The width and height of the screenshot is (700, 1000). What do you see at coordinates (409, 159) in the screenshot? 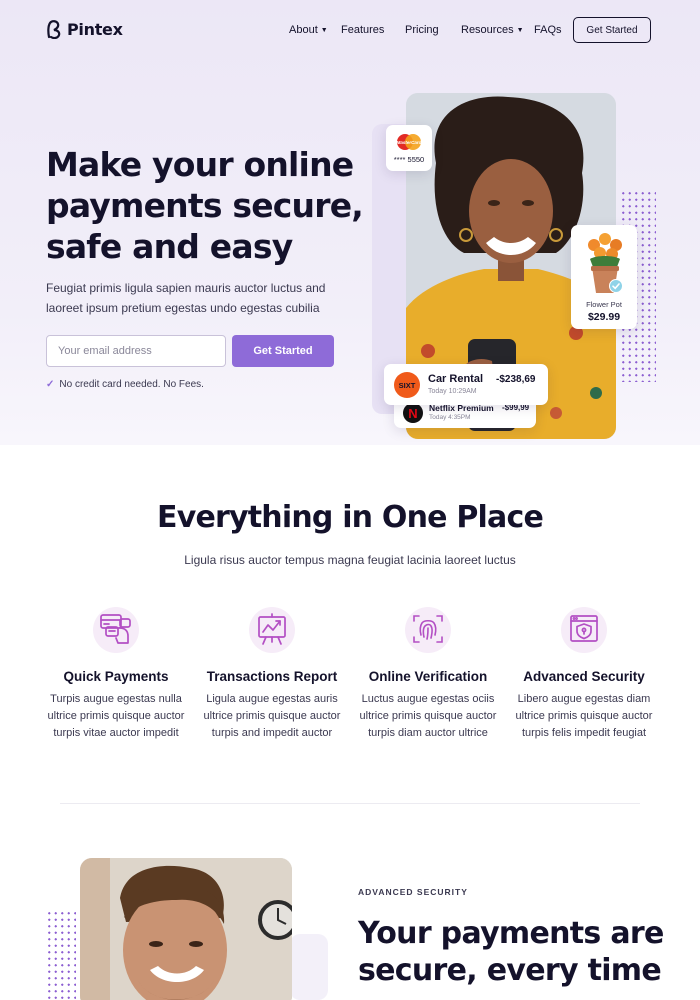
I see `card-number: **** 5550` at bounding box center [409, 159].